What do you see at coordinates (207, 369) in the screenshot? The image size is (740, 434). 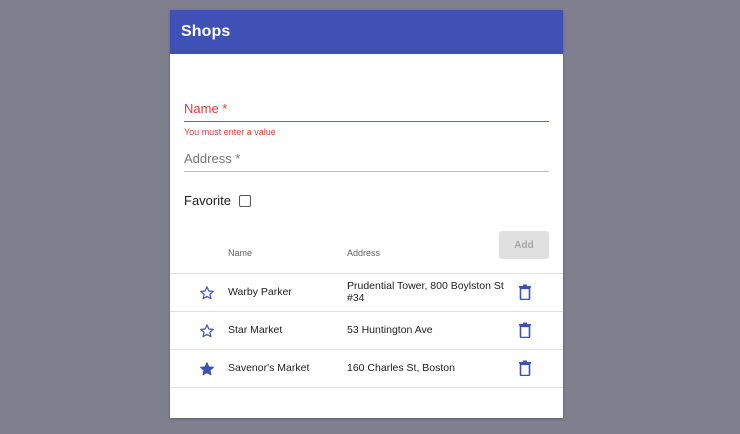 I see `star-filled-icon` at bounding box center [207, 369].